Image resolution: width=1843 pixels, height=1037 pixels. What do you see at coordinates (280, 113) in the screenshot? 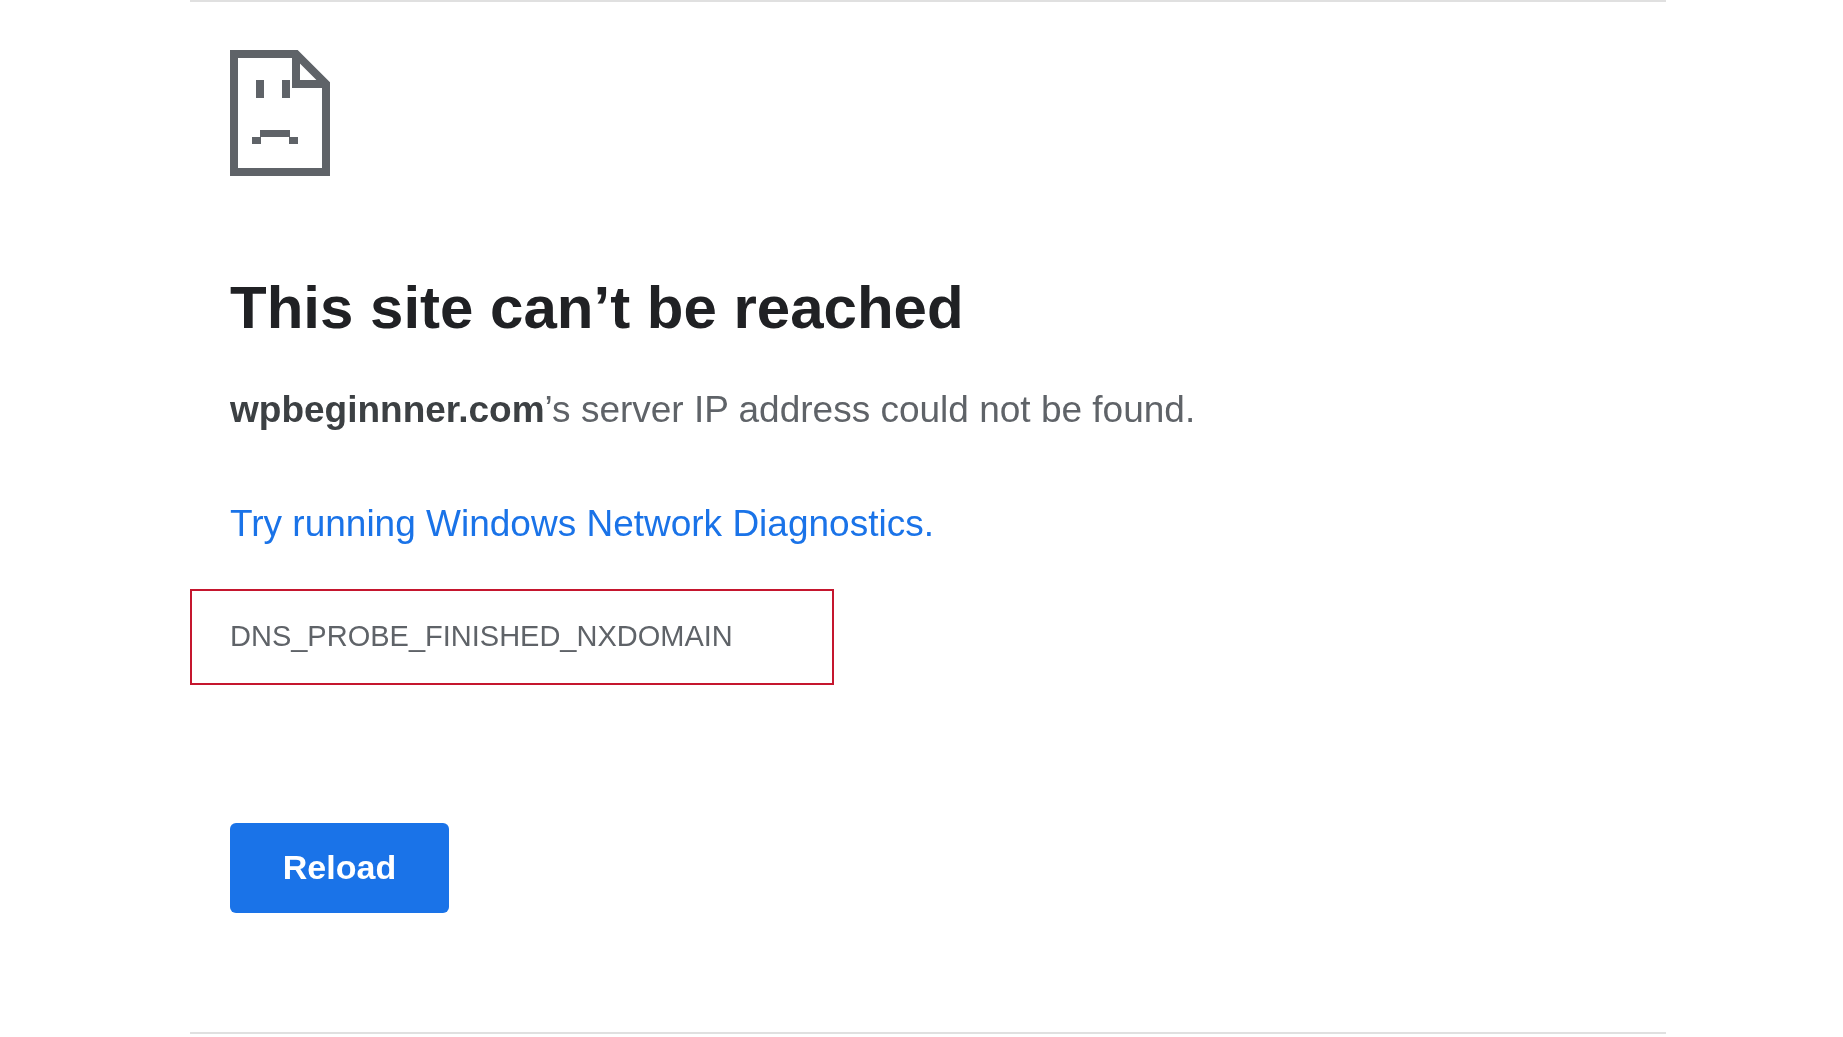
I see `sad-page-icon` at bounding box center [280, 113].